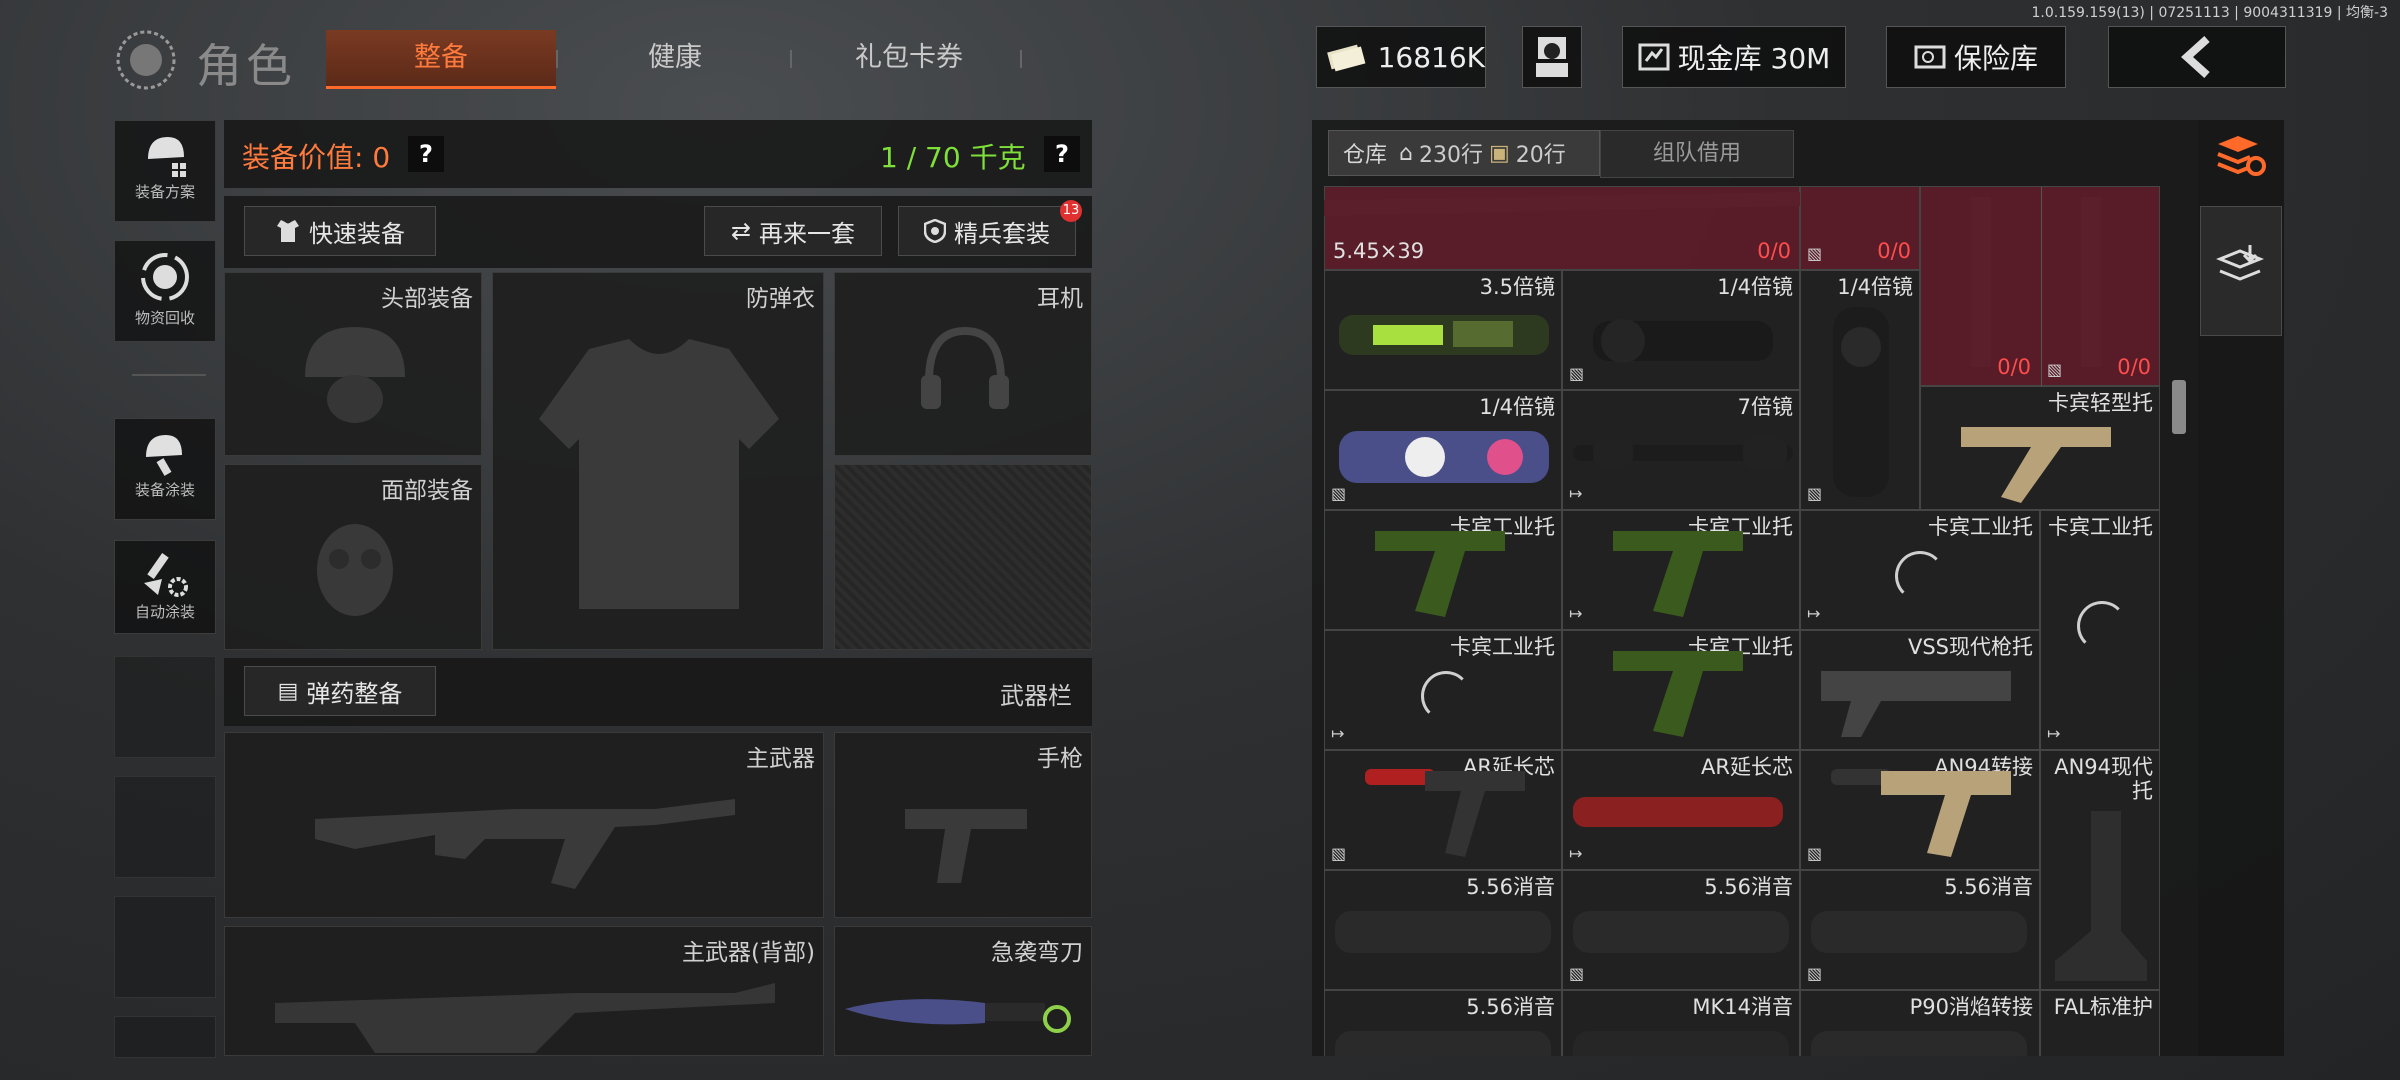  What do you see at coordinates (963, 991) in the screenshot?
I see `melee-slot: 急袭弯刀` at bounding box center [963, 991].